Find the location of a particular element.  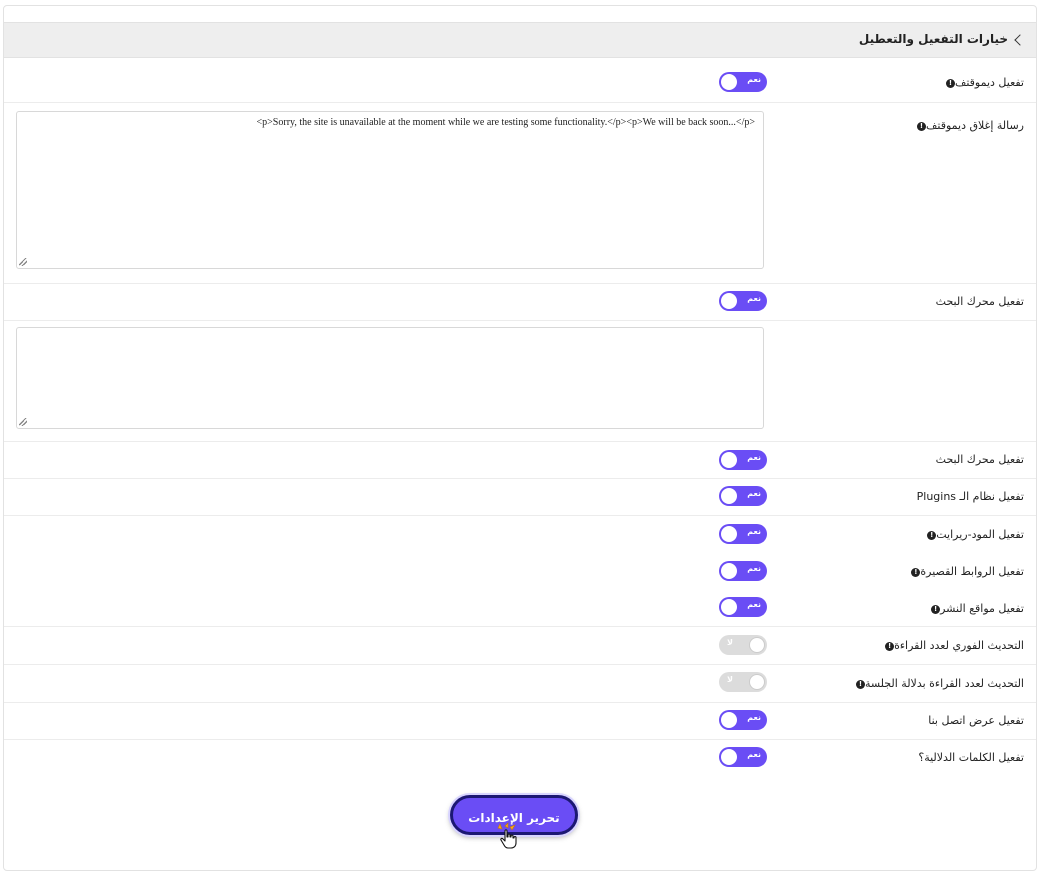

setting-label: رسالة إغلاق ديموقتف! is located at coordinates (968, 125).